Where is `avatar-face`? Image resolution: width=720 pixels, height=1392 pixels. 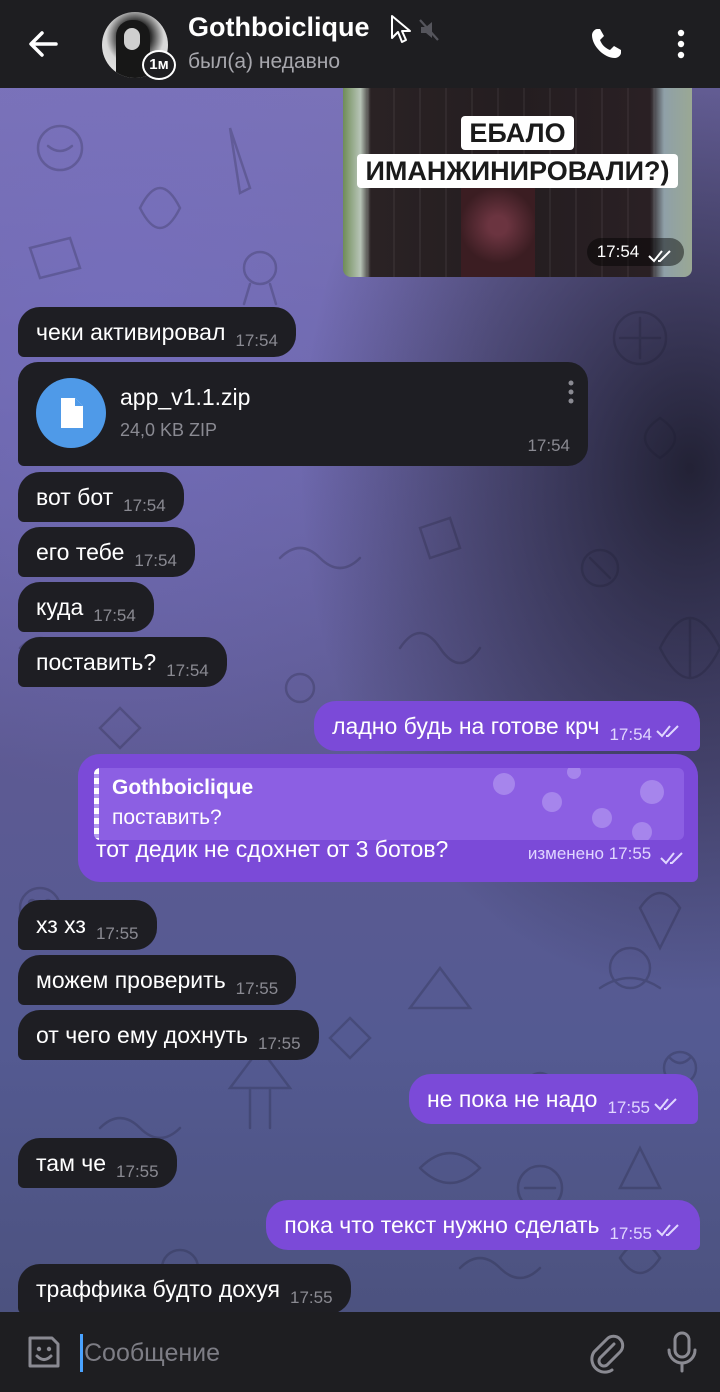 avatar-face is located at coordinates (132, 39).